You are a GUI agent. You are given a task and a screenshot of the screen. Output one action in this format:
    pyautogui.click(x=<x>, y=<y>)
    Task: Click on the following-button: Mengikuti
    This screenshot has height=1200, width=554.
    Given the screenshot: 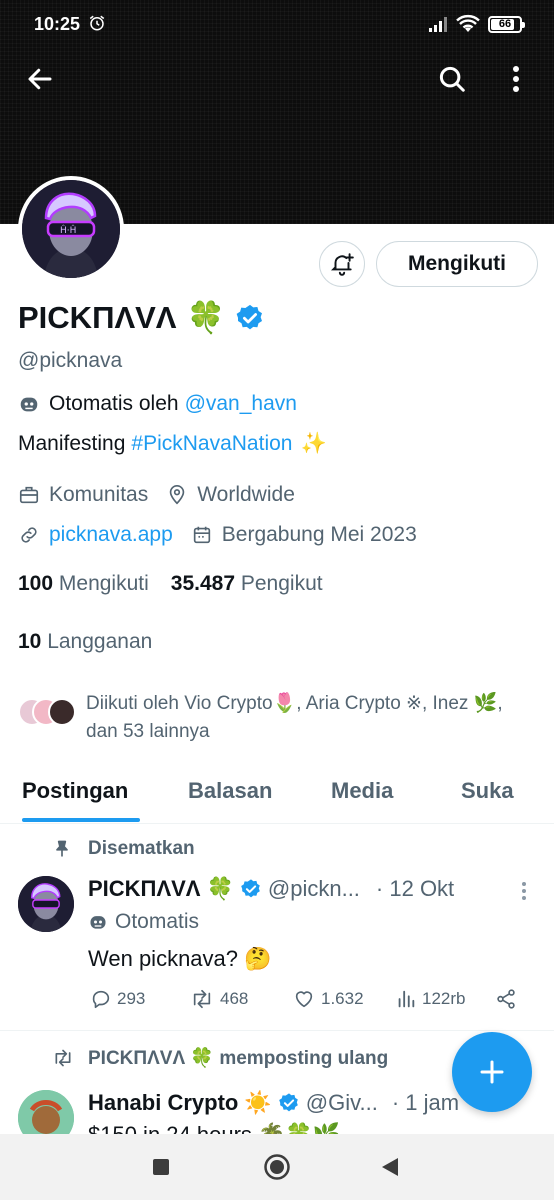 What is the action you would take?
    pyautogui.click(x=457, y=264)
    